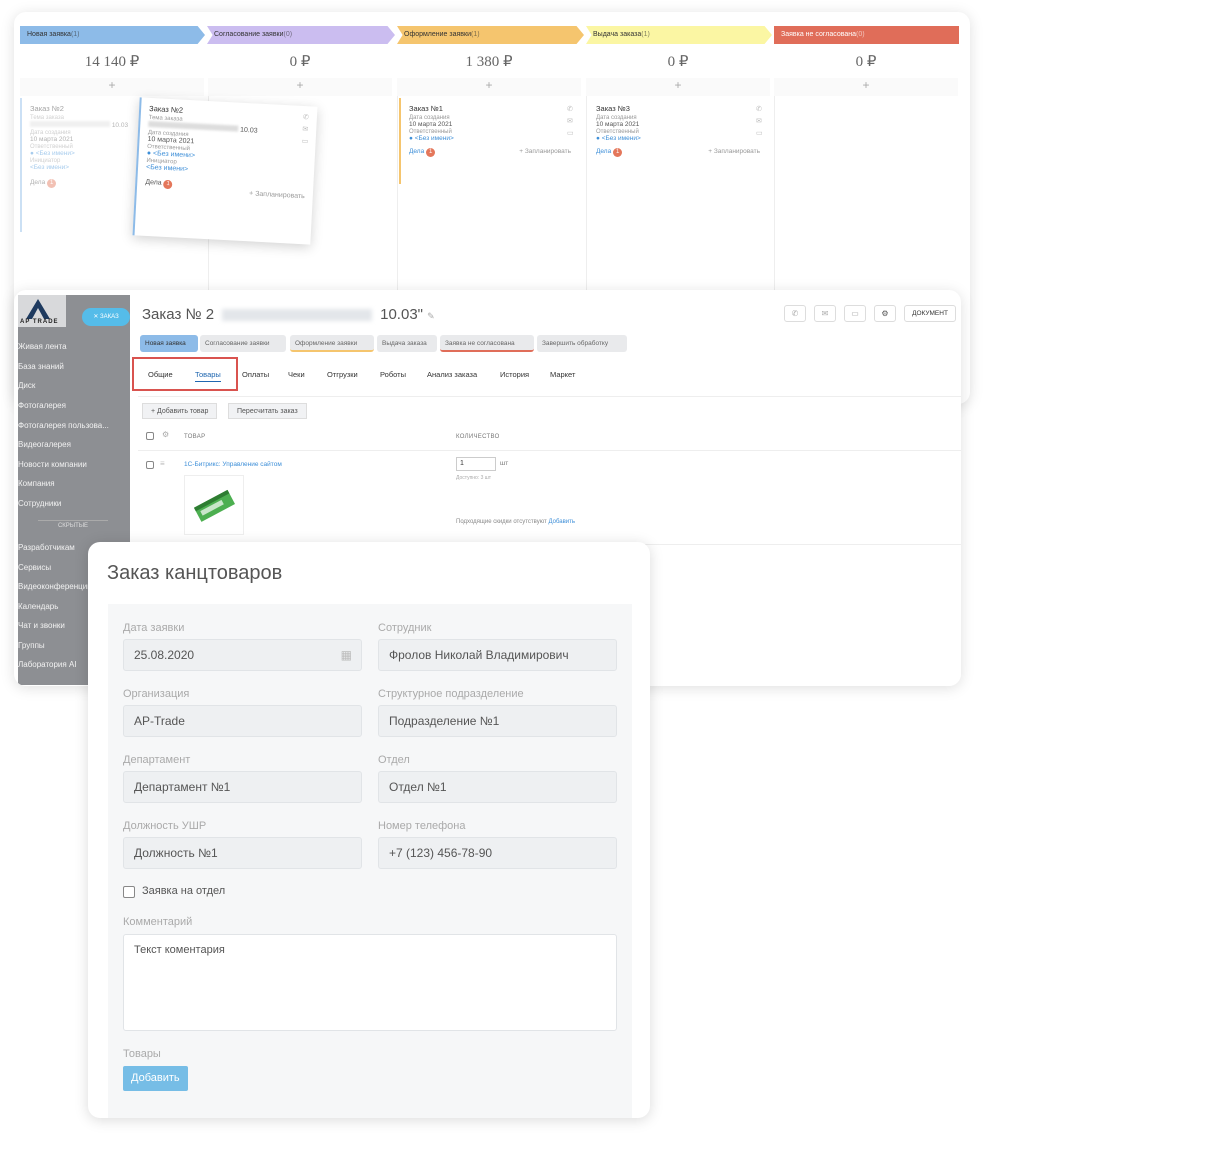 The height and width of the screenshot is (1149, 1224). Describe the element at coordinates (255, 374) in the screenshot. I see `tab-payments: Оплаты` at that location.